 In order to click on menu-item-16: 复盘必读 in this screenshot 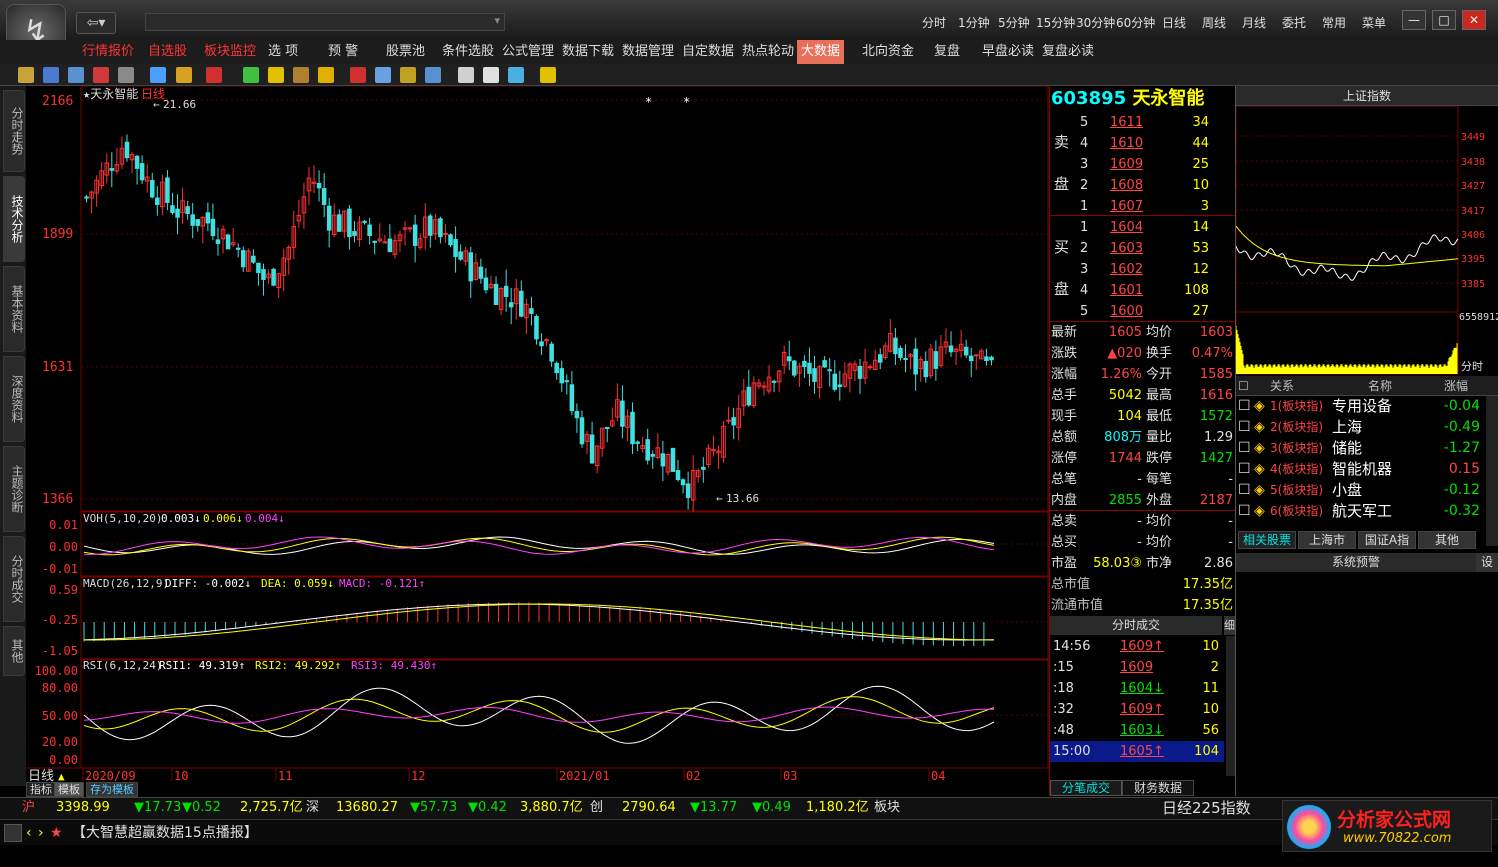, I will do `click(1068, 52)`.